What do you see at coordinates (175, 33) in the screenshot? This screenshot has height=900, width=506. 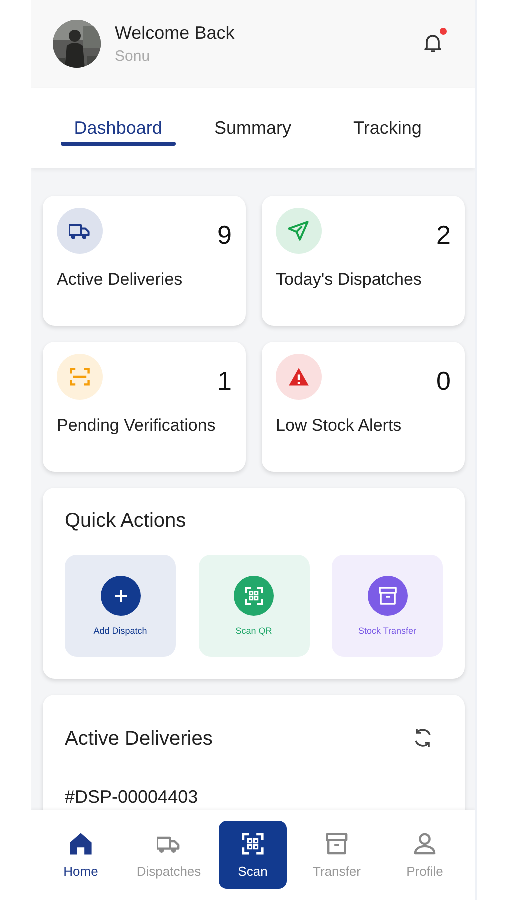 I see `welcome-title: Welcome Back` at bounding box center [175, 33].